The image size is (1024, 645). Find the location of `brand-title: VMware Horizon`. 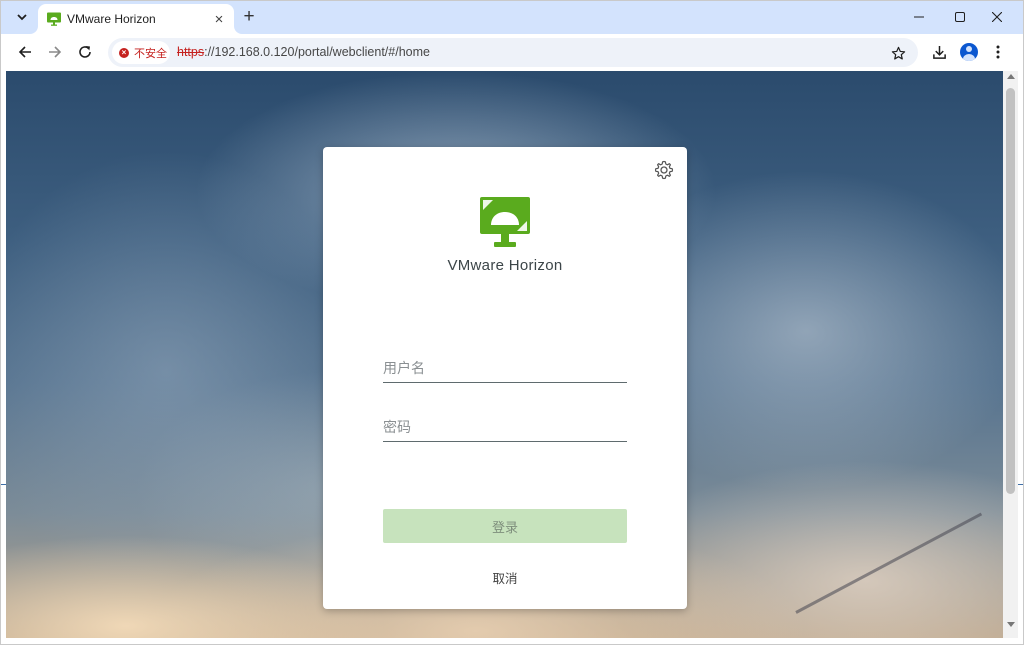

brand-title: VMware Horizon is located at coordinates (505, 265).